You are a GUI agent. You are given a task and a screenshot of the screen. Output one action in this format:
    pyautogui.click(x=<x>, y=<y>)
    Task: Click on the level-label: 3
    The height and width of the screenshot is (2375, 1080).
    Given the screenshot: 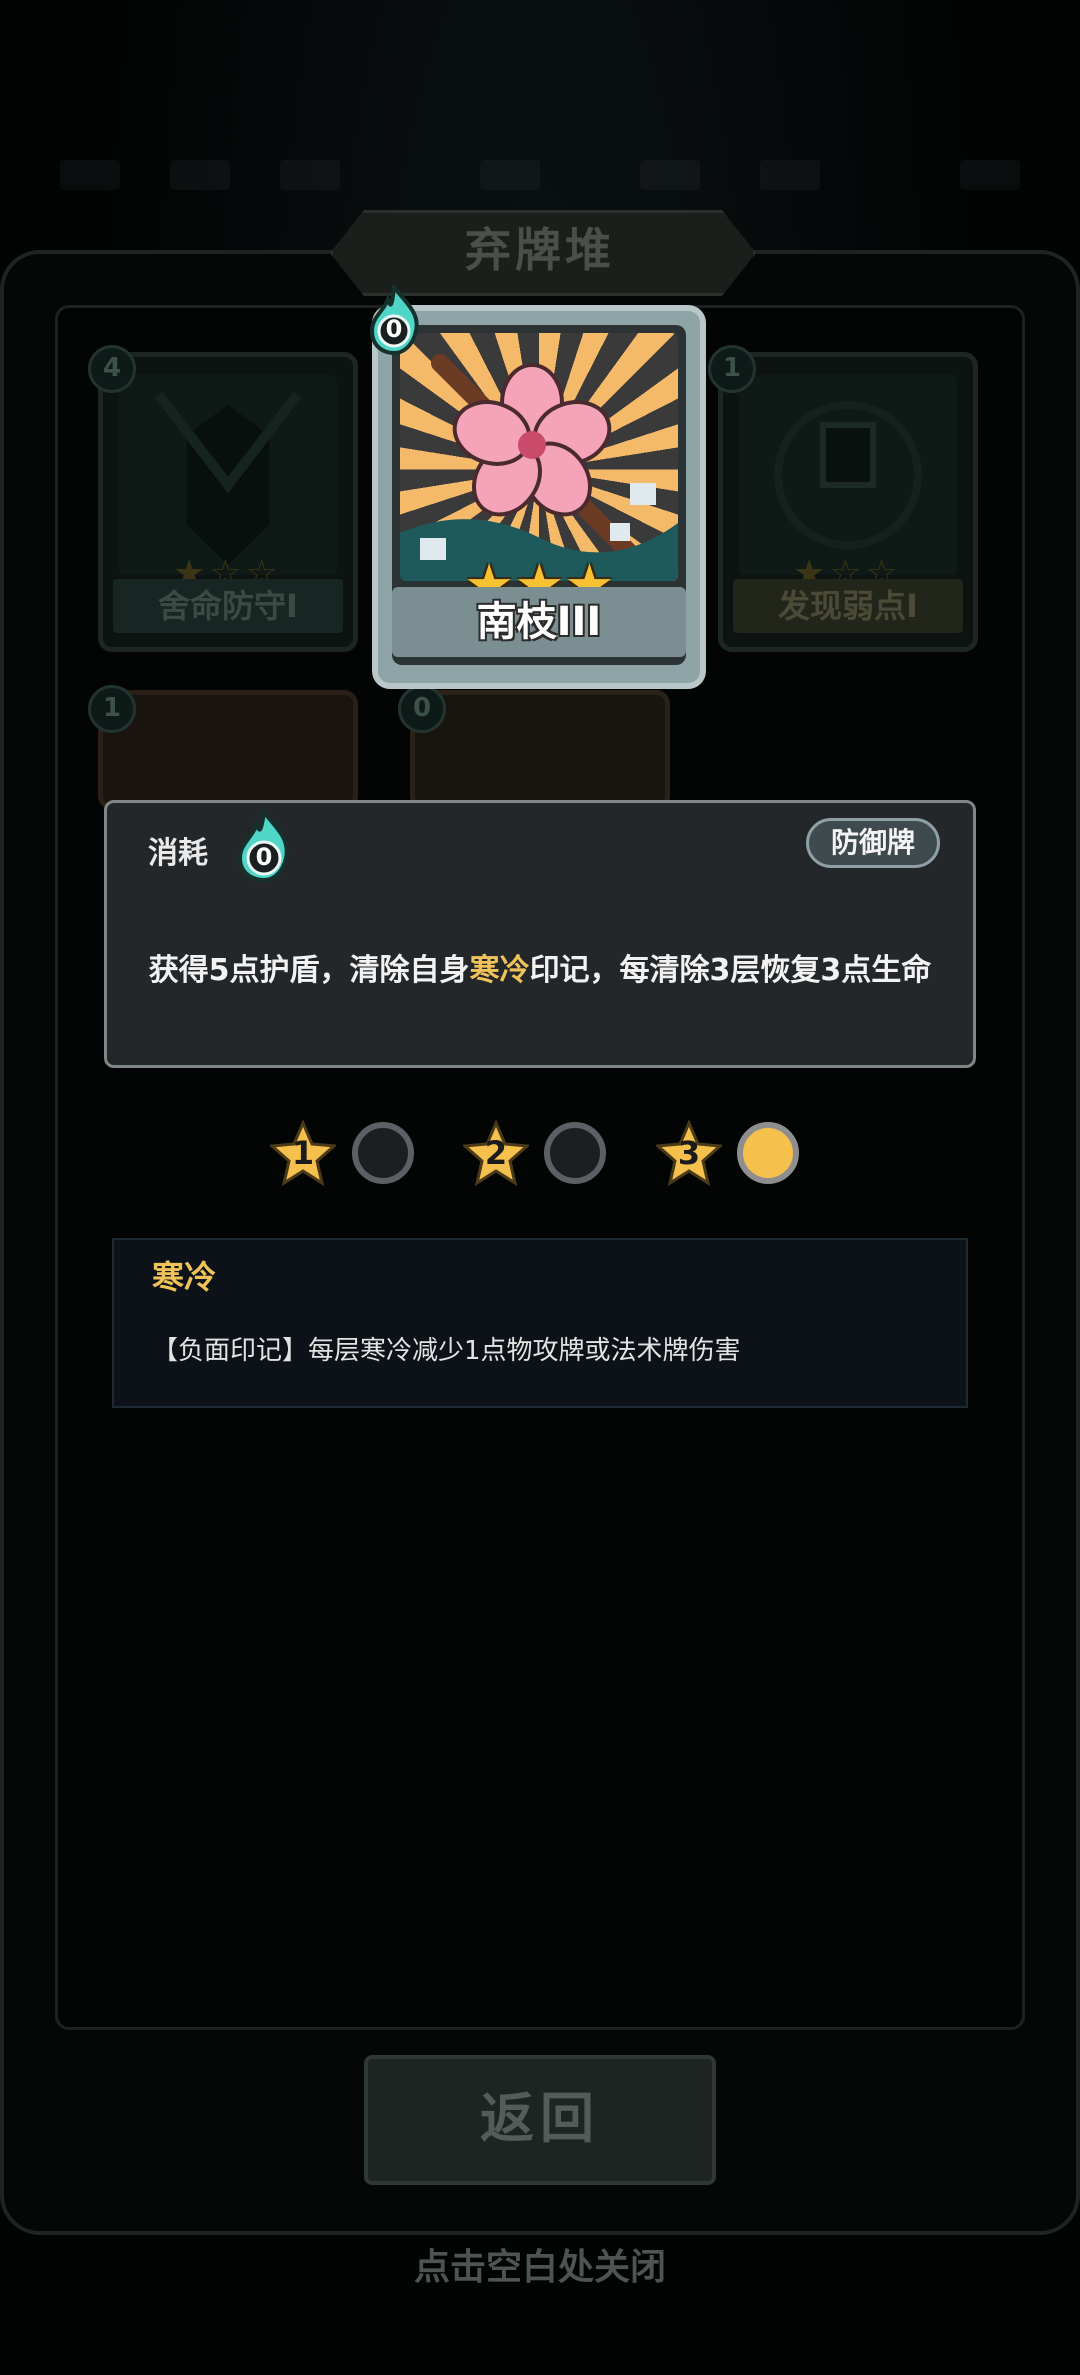 What is the action you would take?
    pyautogui.click(x=689, y=1153)
    